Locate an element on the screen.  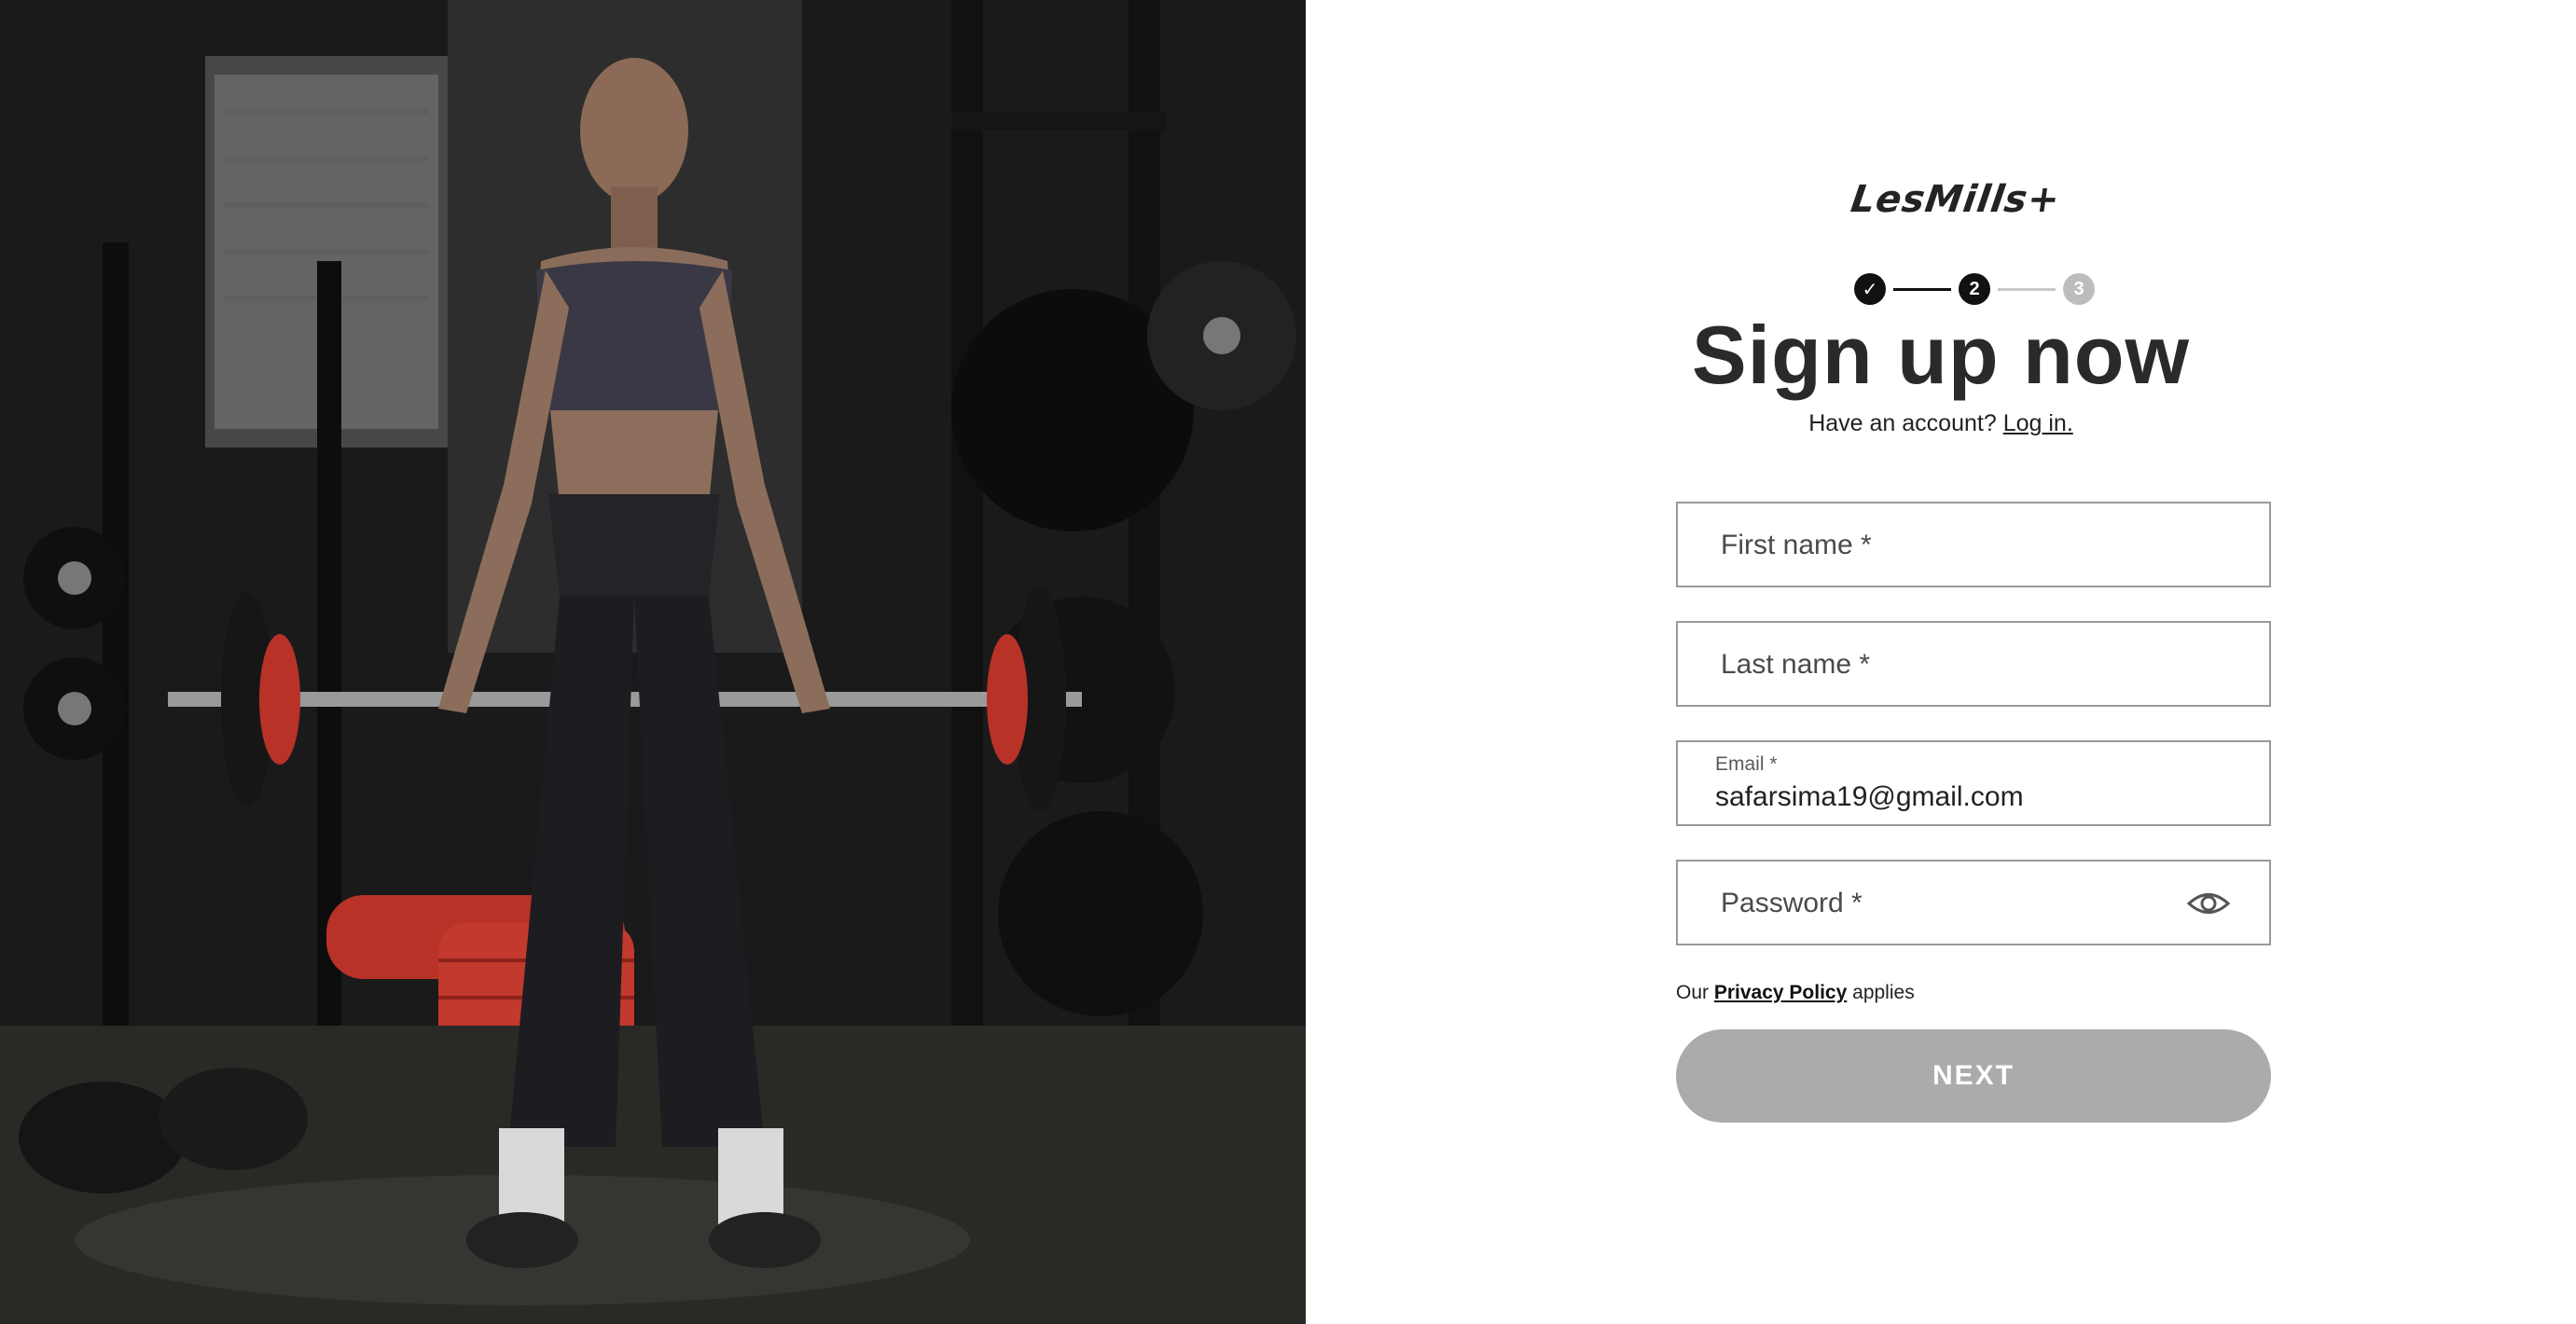
page-title: Sign up now is located at coordinates (1940, 355).